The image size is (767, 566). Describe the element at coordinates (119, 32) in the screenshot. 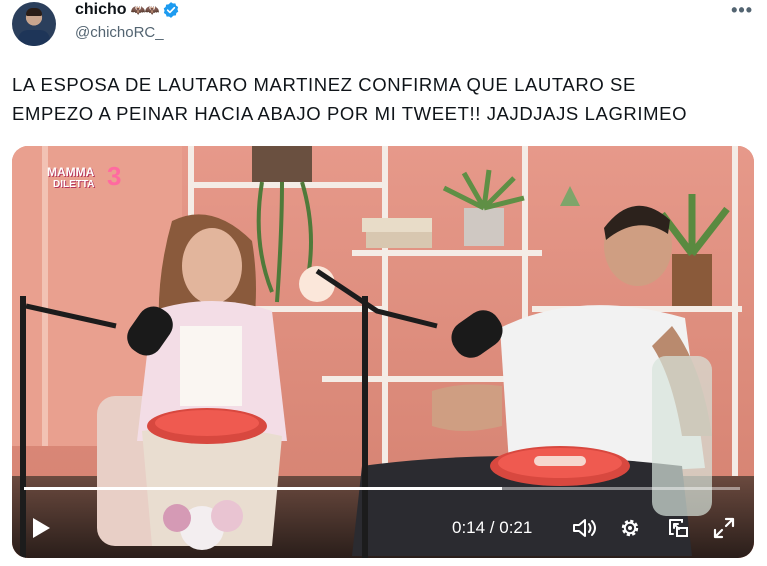

I see `author-handle: @chichoRC_` at that location.